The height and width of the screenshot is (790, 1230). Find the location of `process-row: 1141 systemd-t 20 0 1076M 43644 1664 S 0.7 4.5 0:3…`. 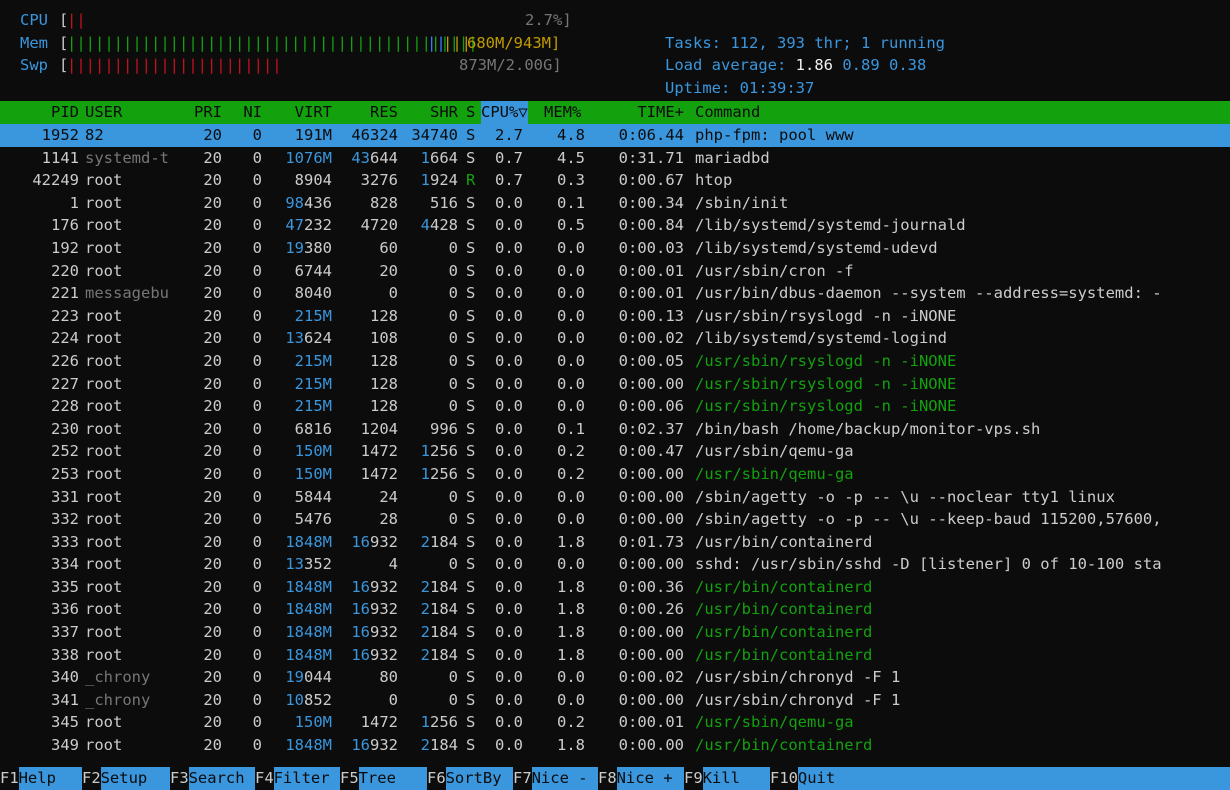

process-row: 1141 systemd-t 20 0 1076M 43644 1664 S 0.7 4.5 0:3… is located at coordinates (615, 158).